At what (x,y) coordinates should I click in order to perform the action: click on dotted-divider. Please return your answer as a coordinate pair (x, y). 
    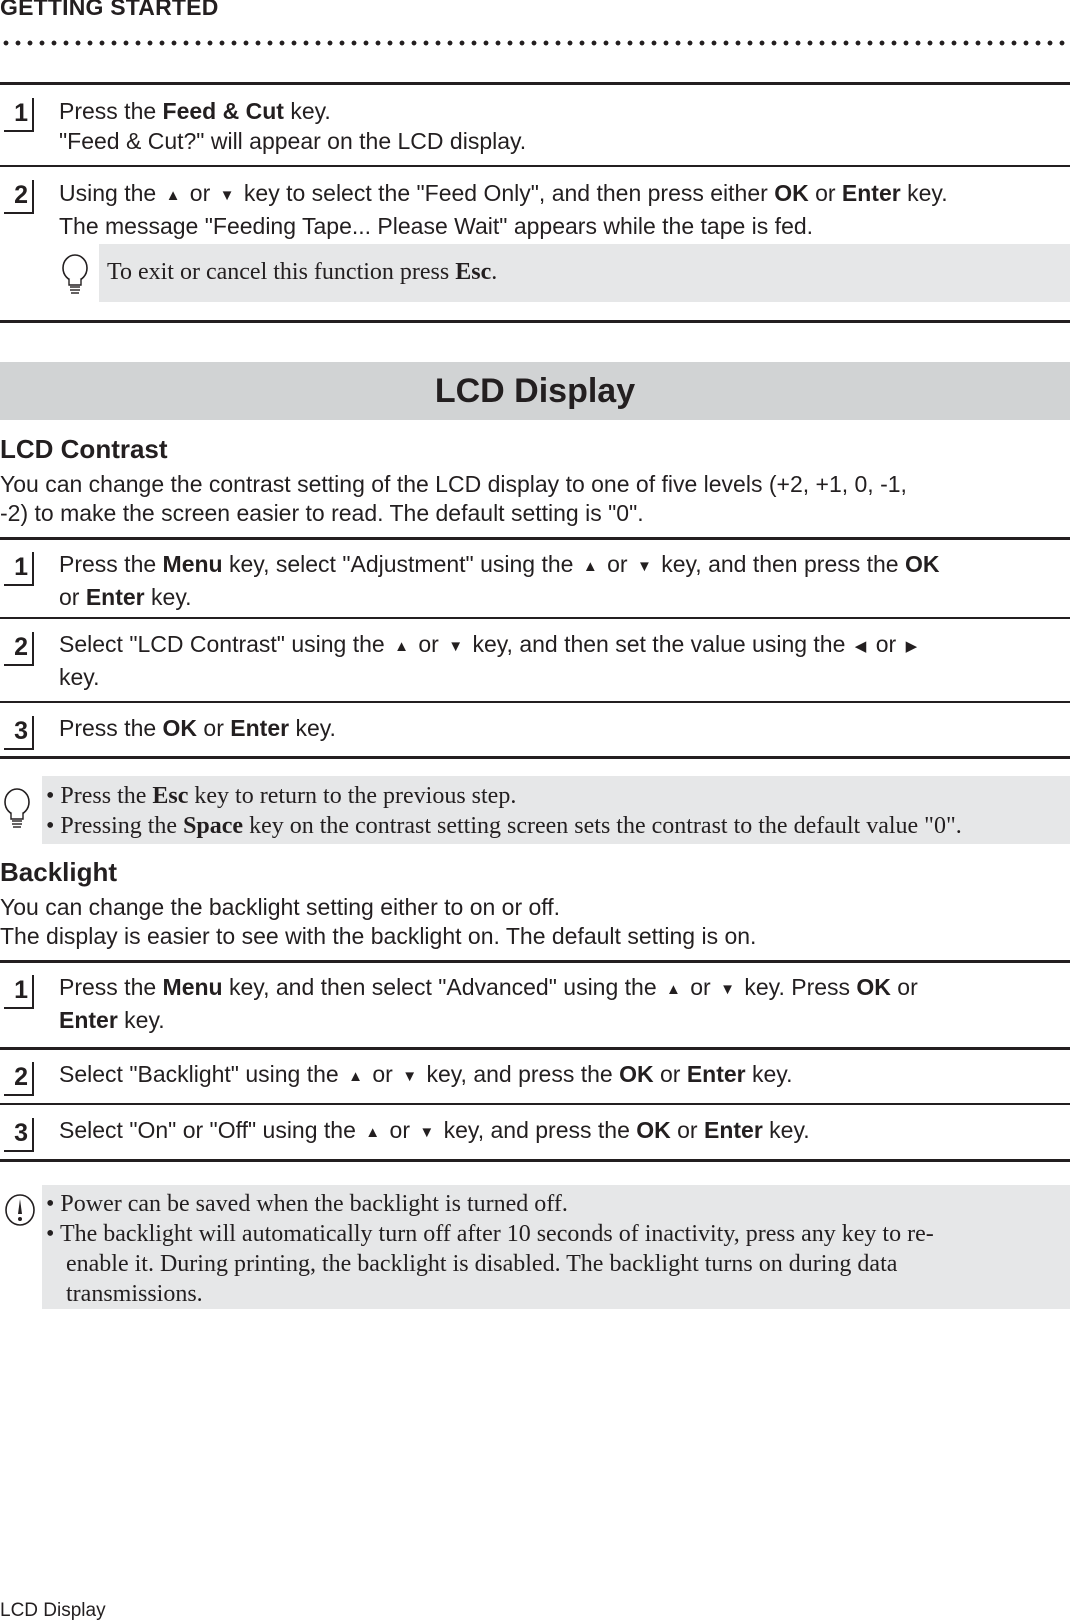
    Looking at the image, I should click on (535, 43).